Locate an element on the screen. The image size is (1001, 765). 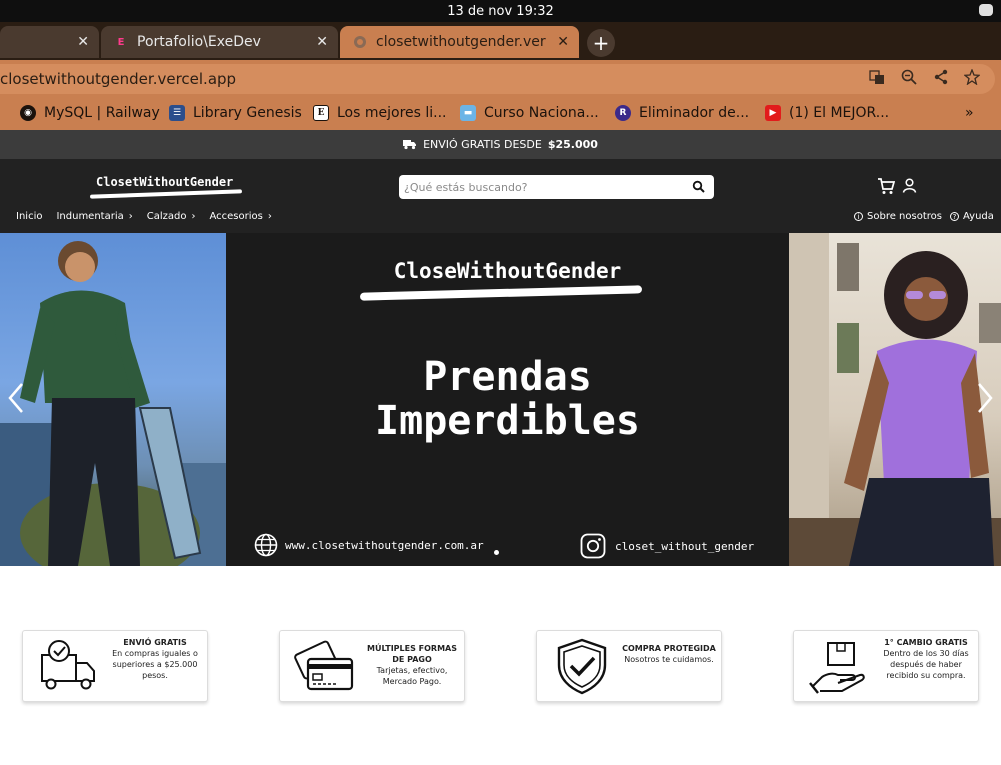
shipping-banner: ENVIÓ GRATIS DESDE $25.000 is located at coordinates (500, 144).